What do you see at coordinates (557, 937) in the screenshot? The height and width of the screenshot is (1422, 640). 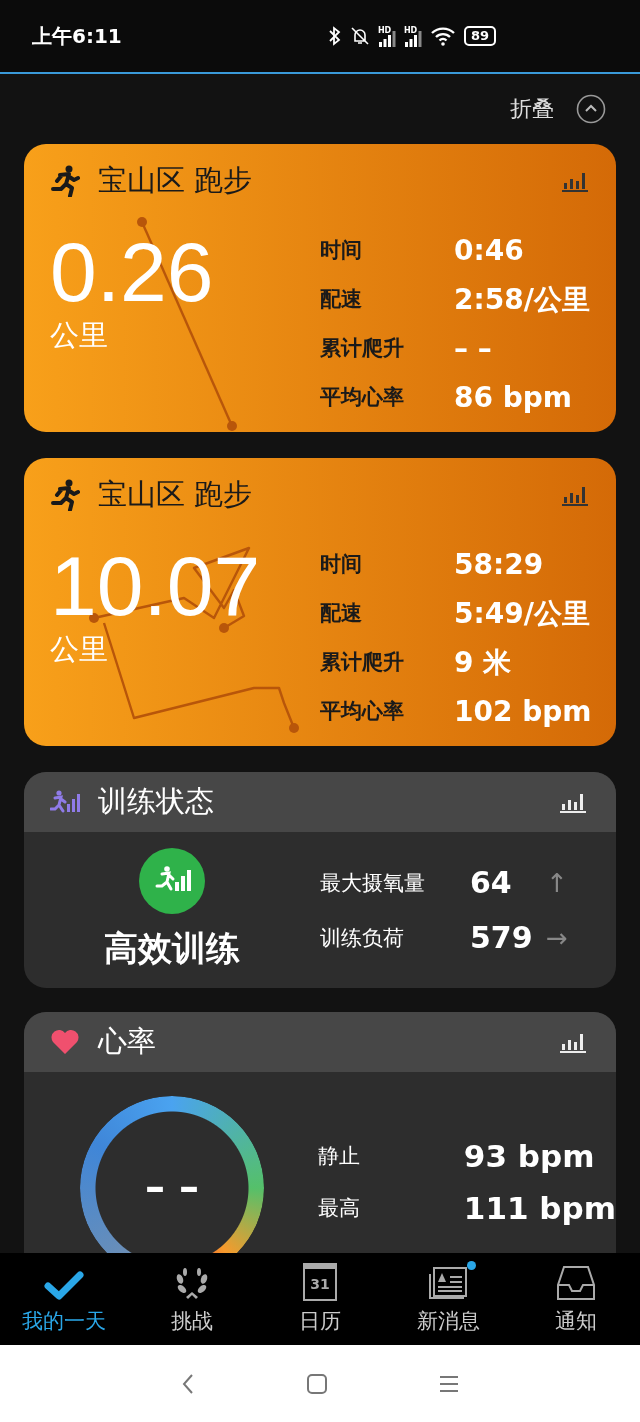 I see `trend-arrow: →` at bounding box center [557, 937].